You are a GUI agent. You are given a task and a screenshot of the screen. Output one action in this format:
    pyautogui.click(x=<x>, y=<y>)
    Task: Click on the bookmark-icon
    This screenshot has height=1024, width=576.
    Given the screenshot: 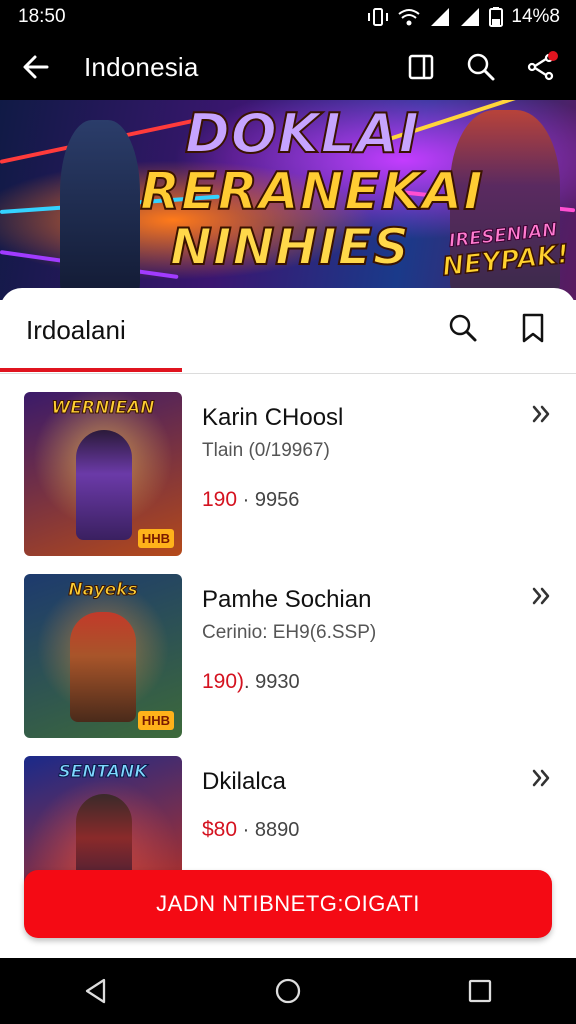 What is the action you would take?
    pyautogui.click(x=533, y=327)
    